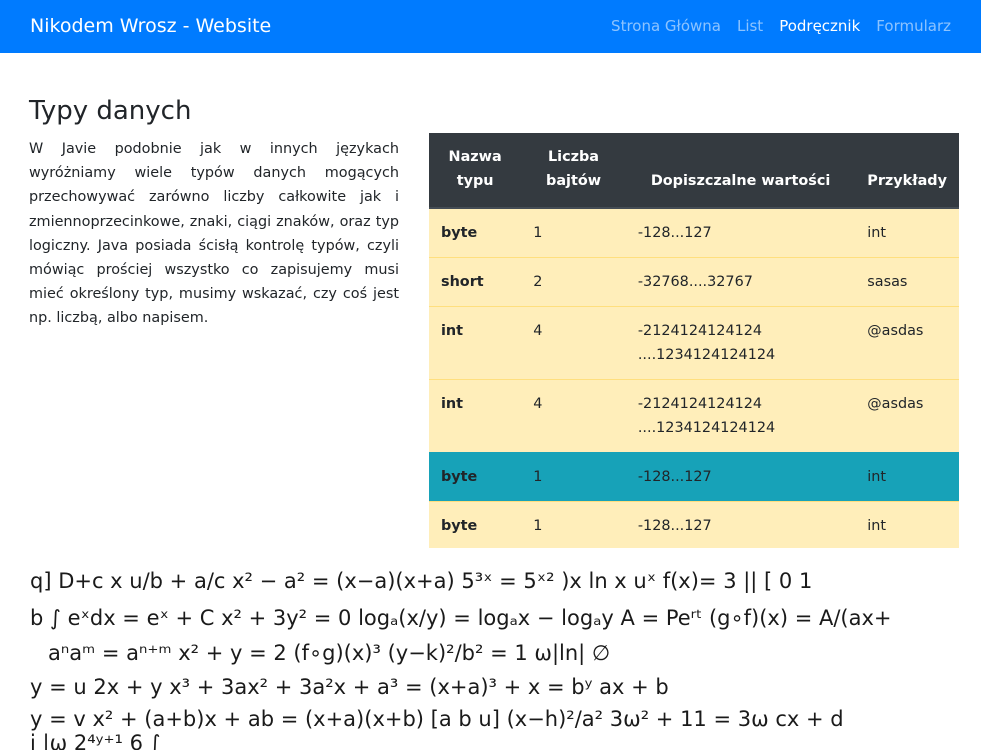 The image size is (981, 750). Describe the element at coordinates (907, 282) in the screenshot. I see `cell-example: sasas` at that location.